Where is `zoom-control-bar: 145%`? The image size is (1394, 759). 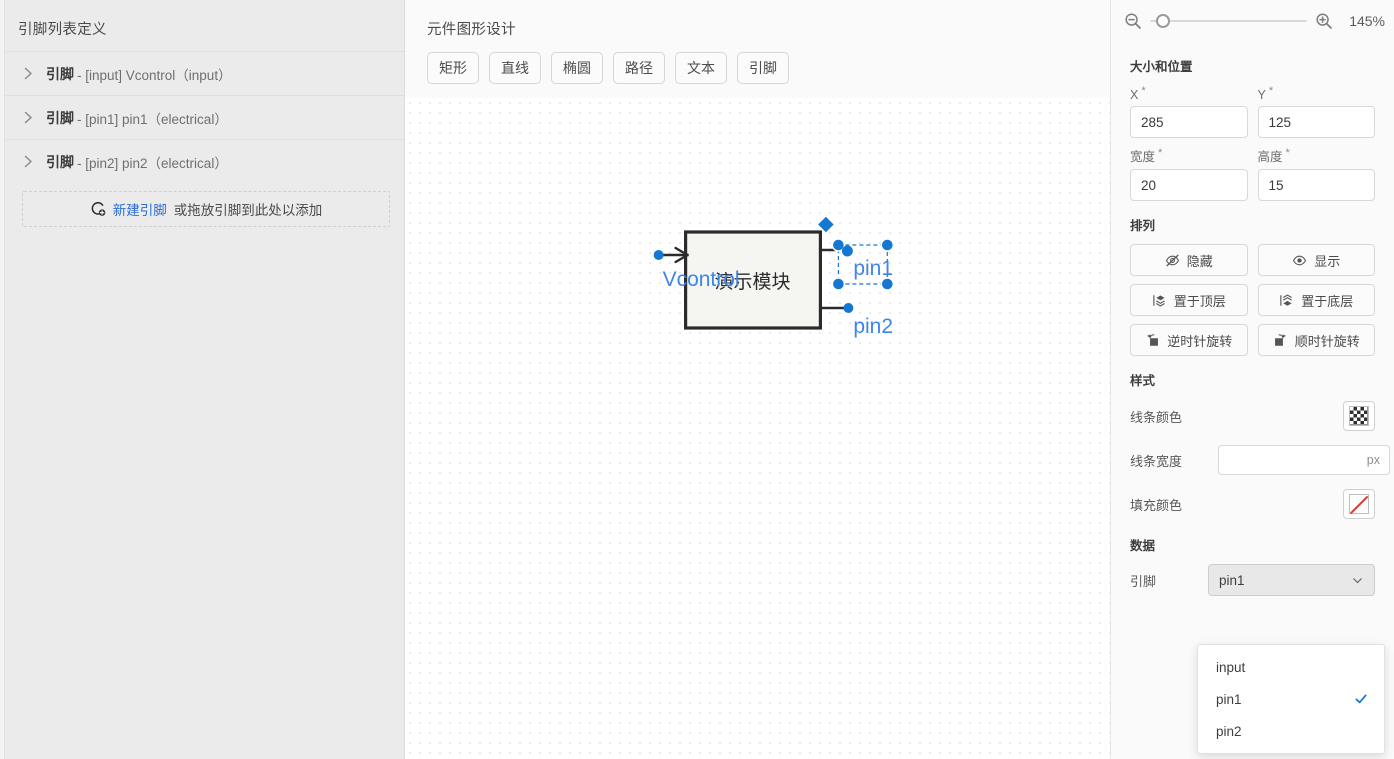 zoom-control-bar: 145% is located at coordinates (1252, 21).